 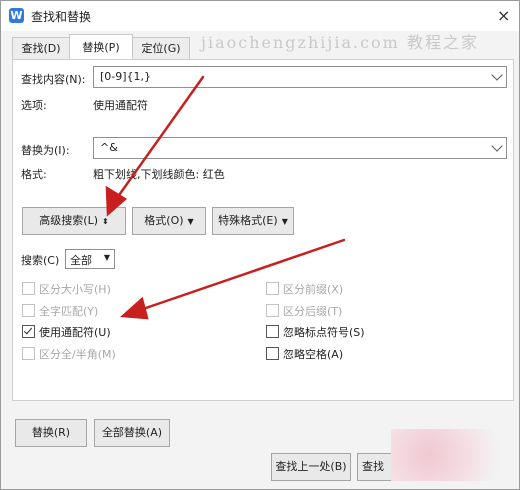 What do you see at coordinates (157, 141) in the screenshot?
I see `annotation-arrow-advanced` at bounding box center [157, 141].